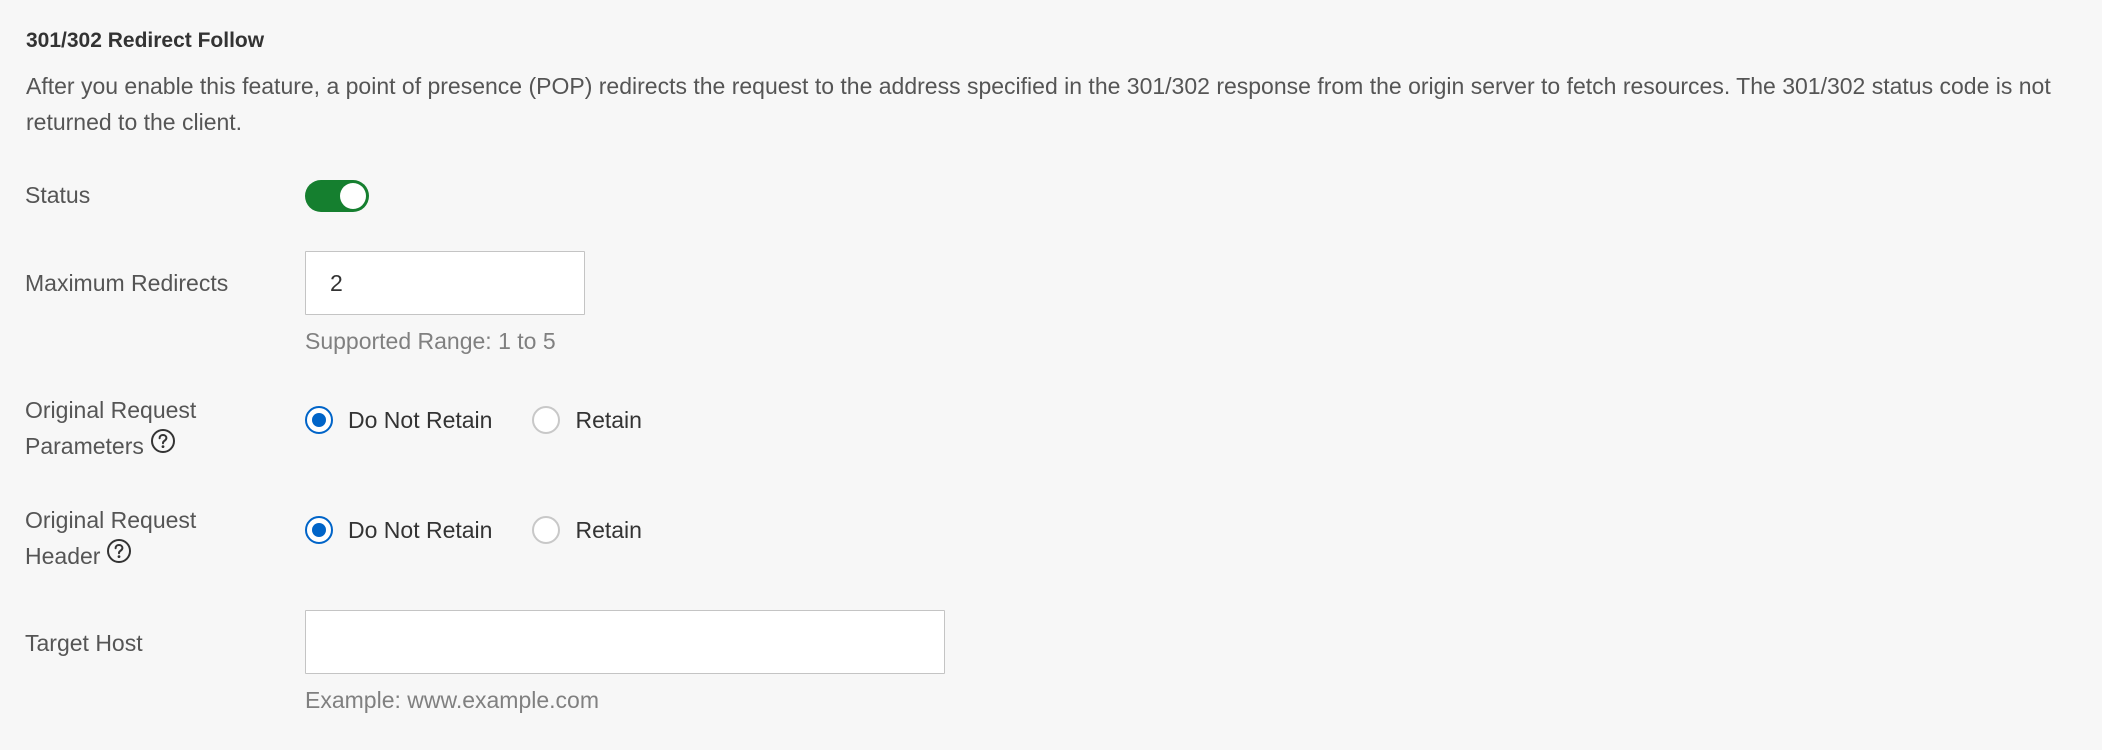 This screenshot has width=2102, height=750. I want to click on request-header-option-retain: Retain, so click(587, 530).